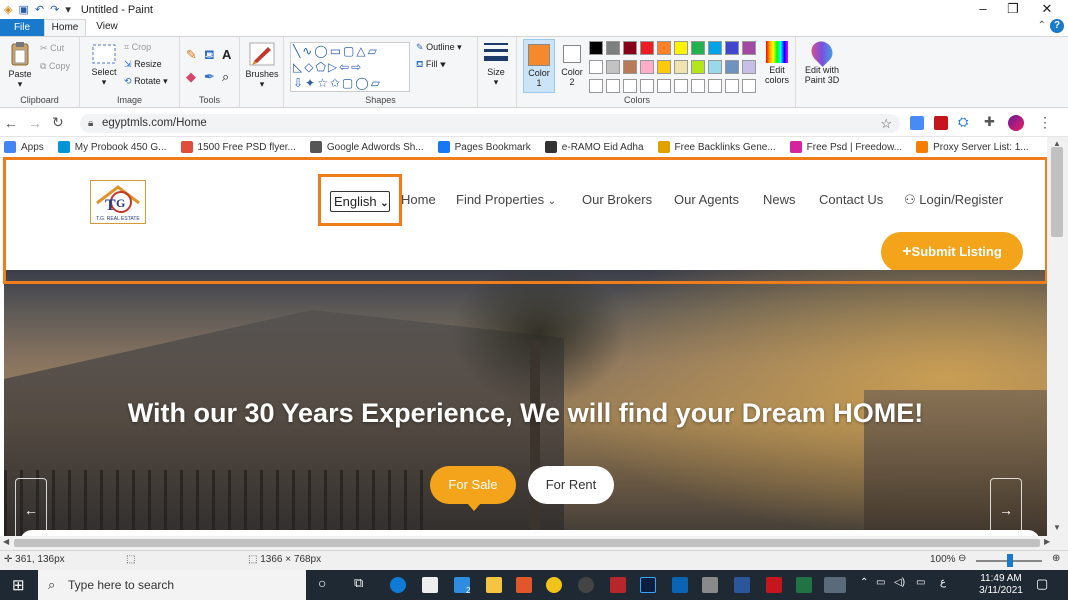 Image resolution: width=1068 pixels, height=600 pixels. Describe the element at coordinates (107, 27) in the screenshot. I see `tab-view: View` at that location.